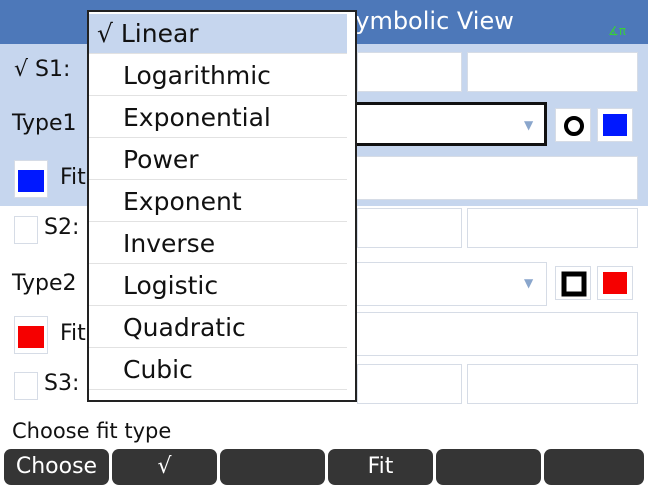  I want to click on fit1-label: Fit, so click(73, 177).